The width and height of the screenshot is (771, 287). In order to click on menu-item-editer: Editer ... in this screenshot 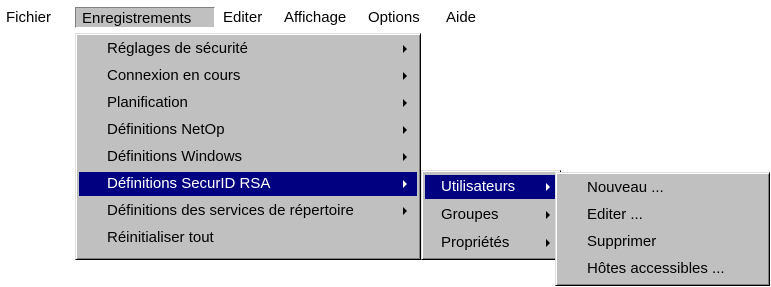, I will do `click(662, 215)`.